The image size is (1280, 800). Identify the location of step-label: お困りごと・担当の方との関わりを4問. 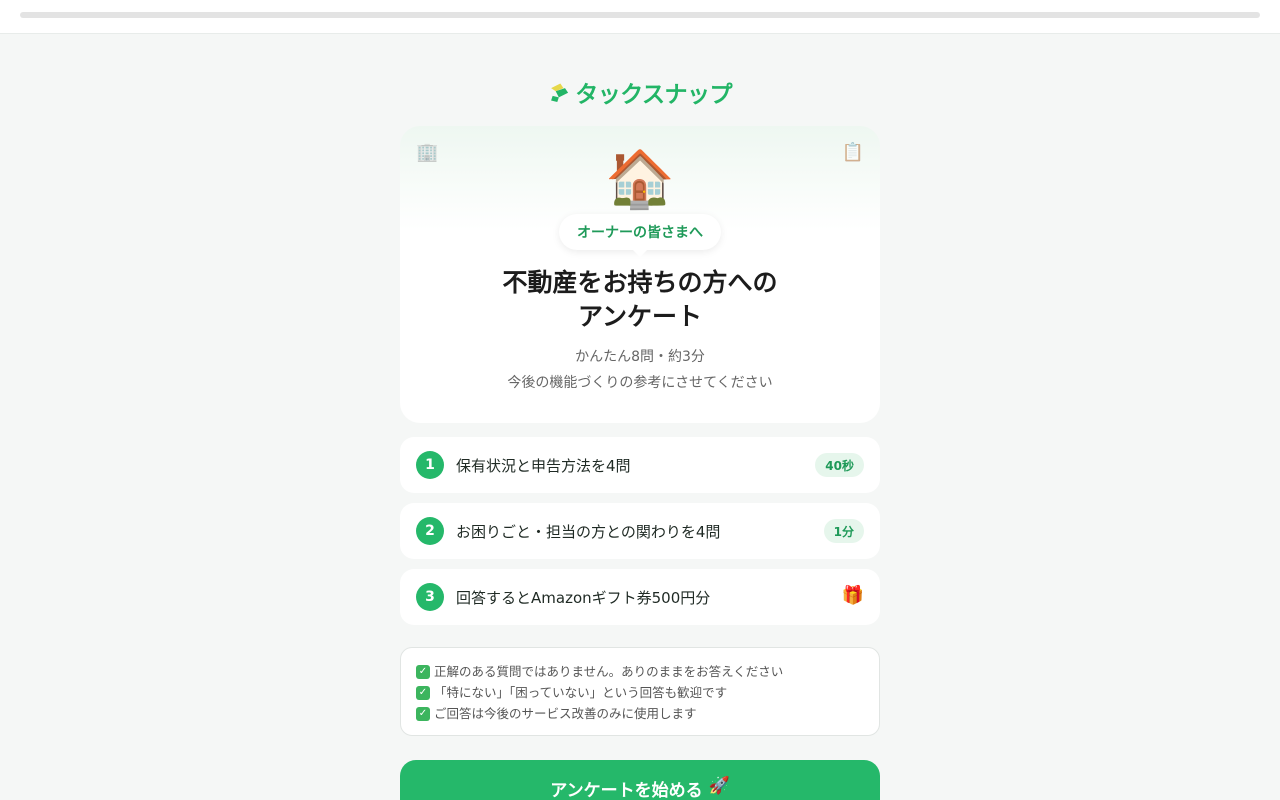
(588, 532).